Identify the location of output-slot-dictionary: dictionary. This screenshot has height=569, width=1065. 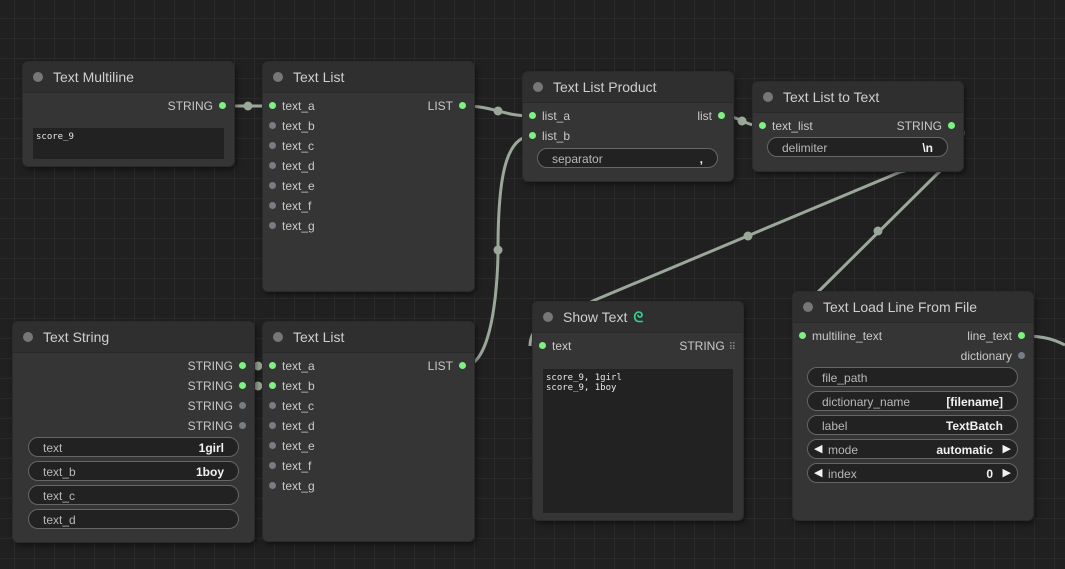
(993, 356).